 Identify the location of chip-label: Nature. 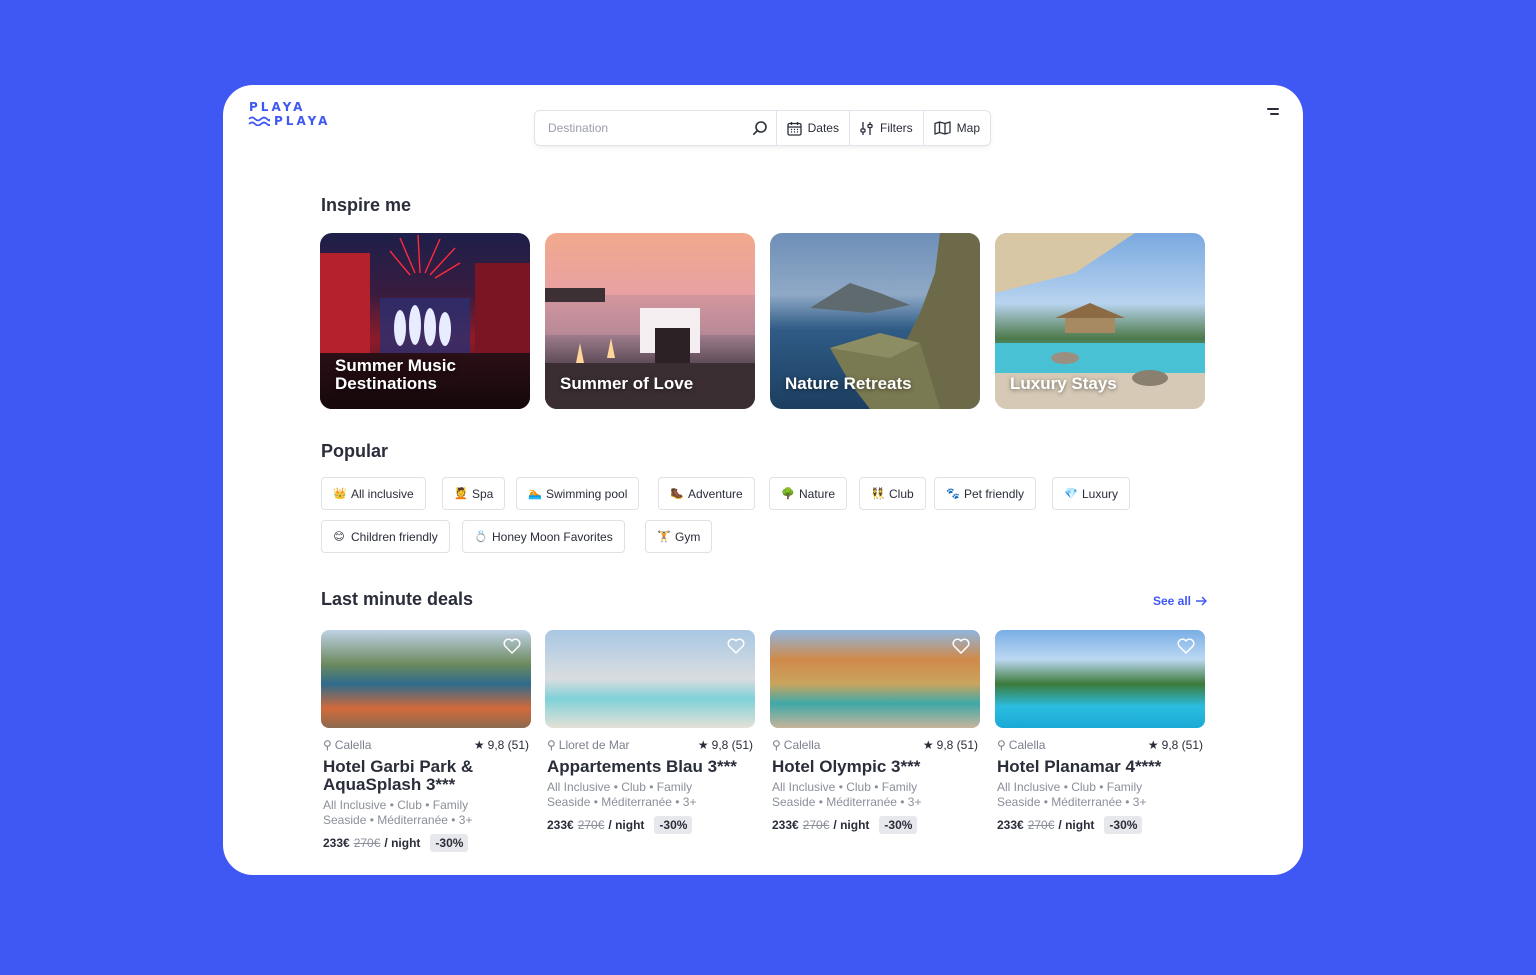
(817, 493).